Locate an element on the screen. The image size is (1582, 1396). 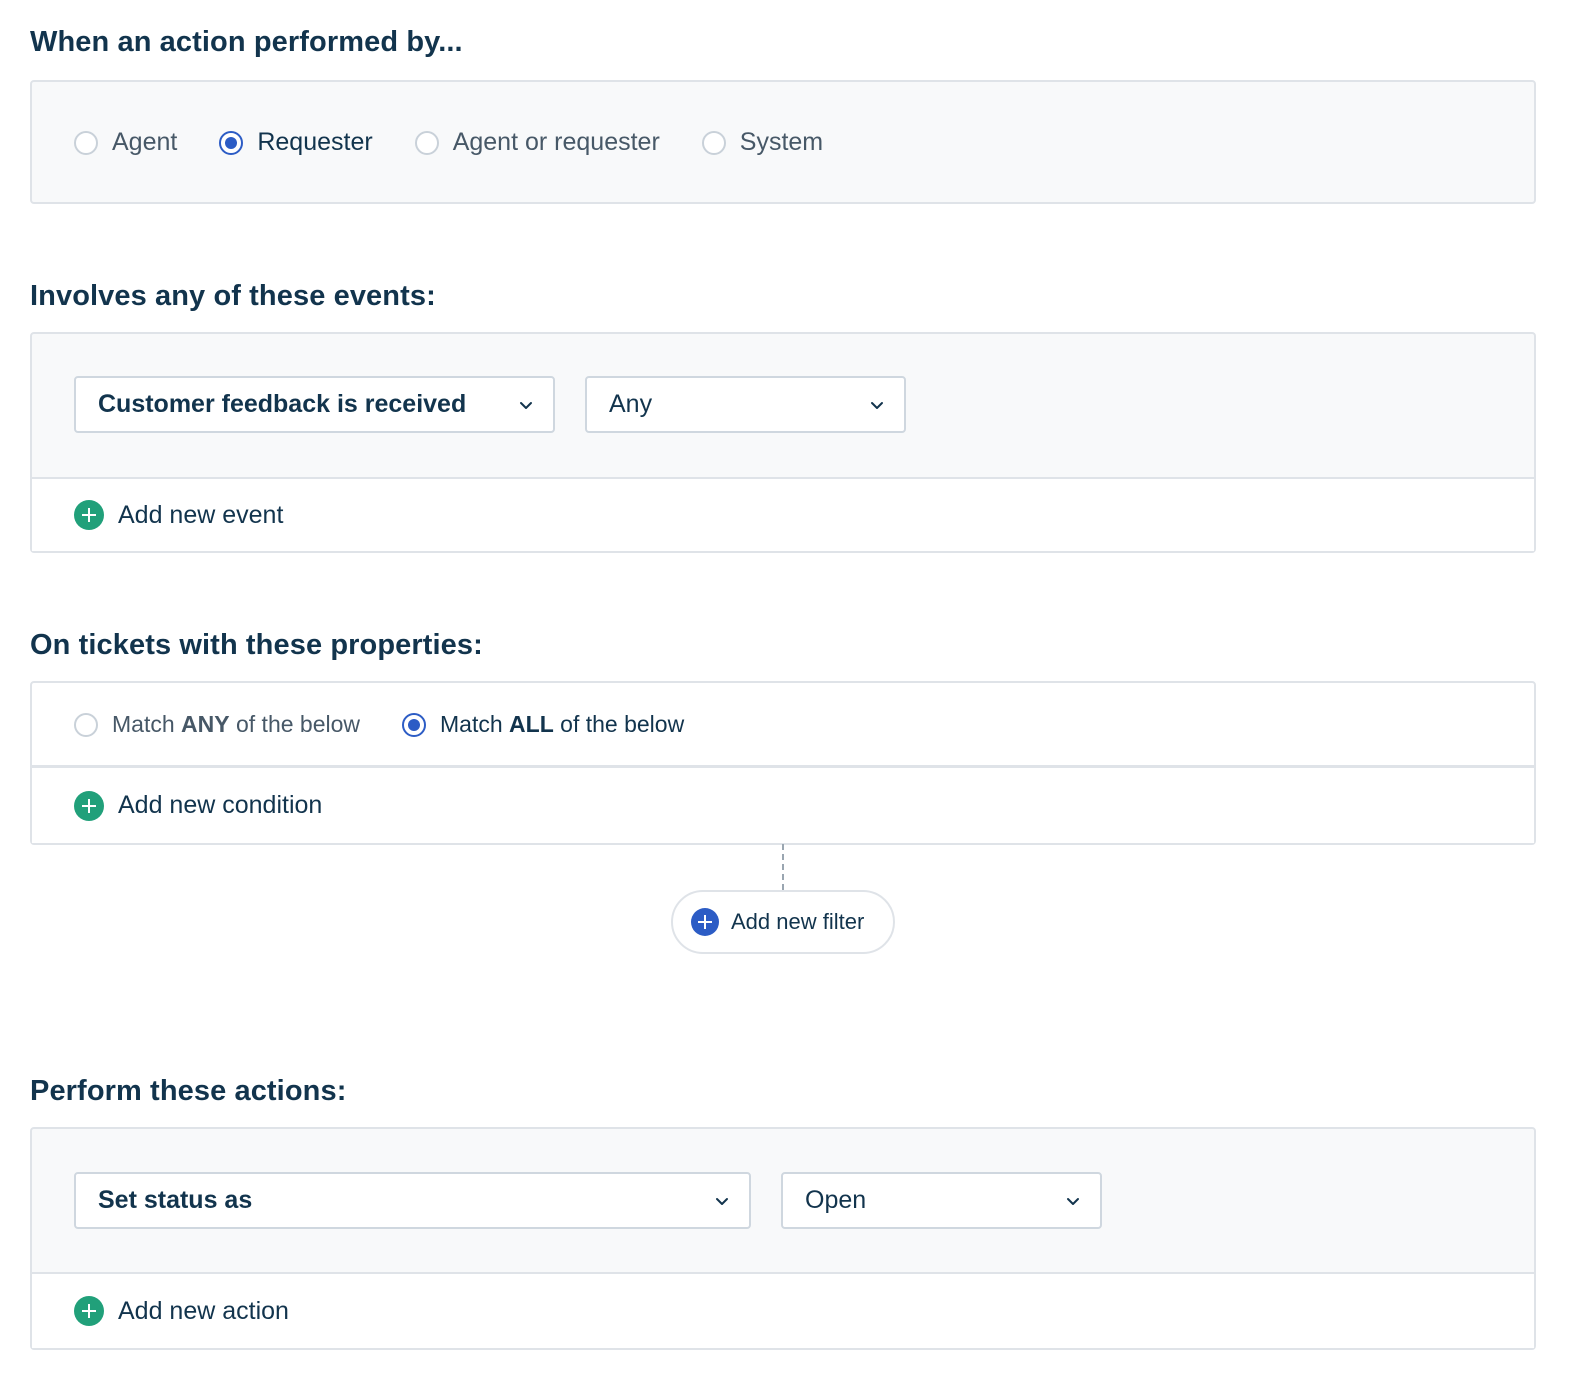
action-type-select: Set status as is located at coordinates (412, 1200).